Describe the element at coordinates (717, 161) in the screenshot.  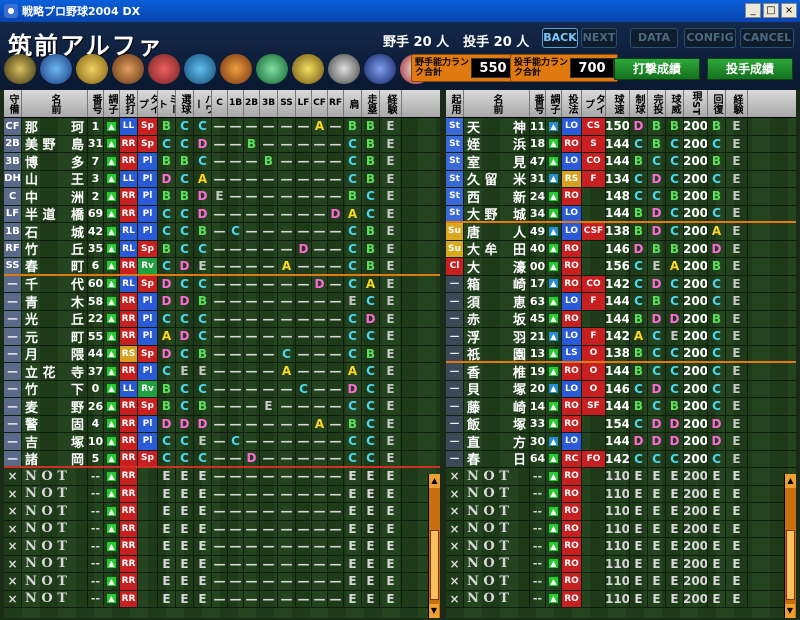
I see `recovery-grade: B` at that location.